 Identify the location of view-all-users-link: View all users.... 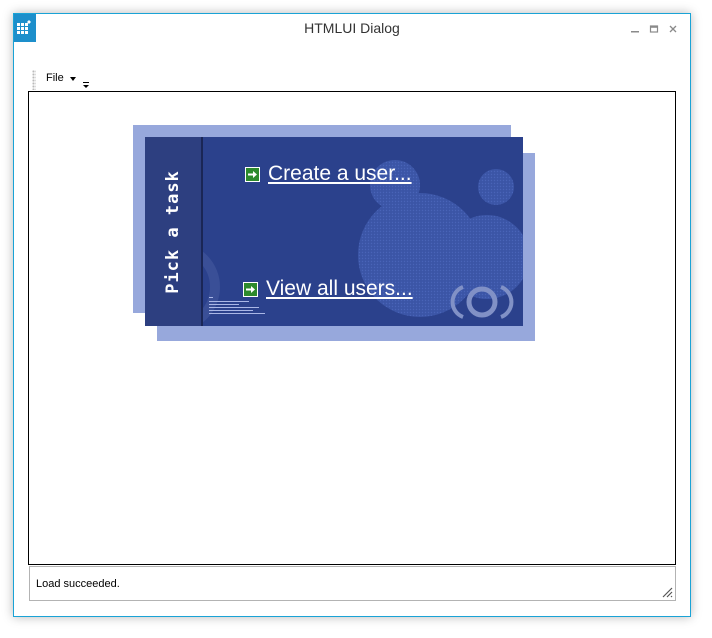
(328, 289).